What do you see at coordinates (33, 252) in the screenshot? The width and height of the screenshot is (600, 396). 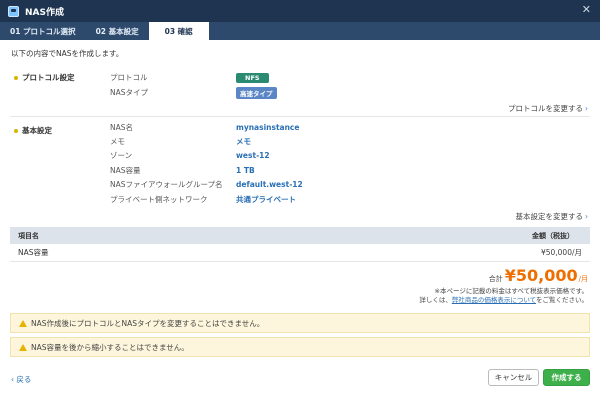 I see `row-item: NAS容量` at bounding box center [33, 252].